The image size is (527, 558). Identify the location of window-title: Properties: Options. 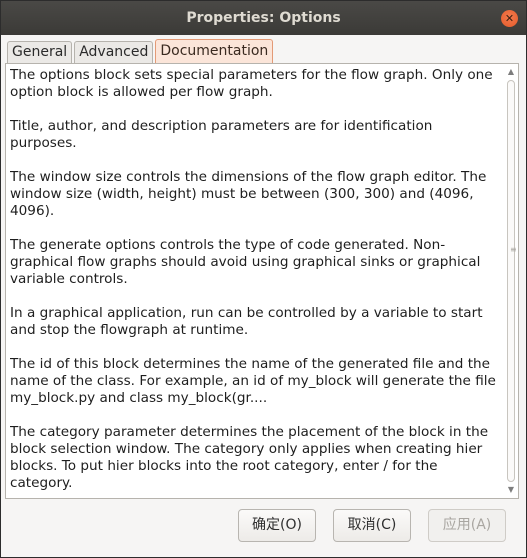
(263, 18).